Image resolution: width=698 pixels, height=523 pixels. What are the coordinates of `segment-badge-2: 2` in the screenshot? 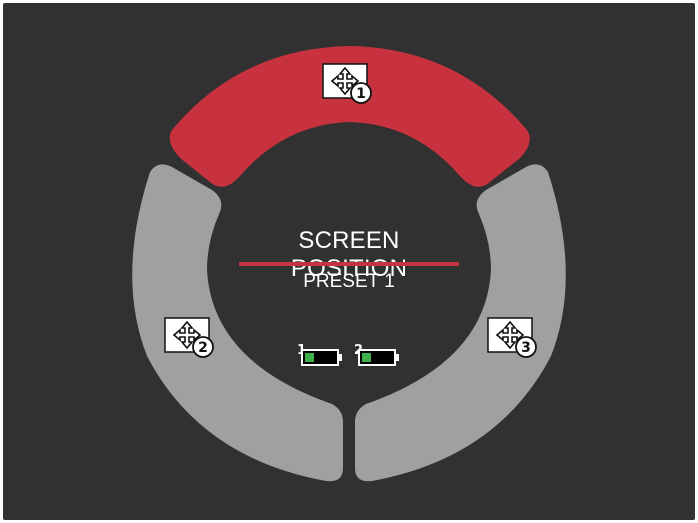 It's located at (203, 348).